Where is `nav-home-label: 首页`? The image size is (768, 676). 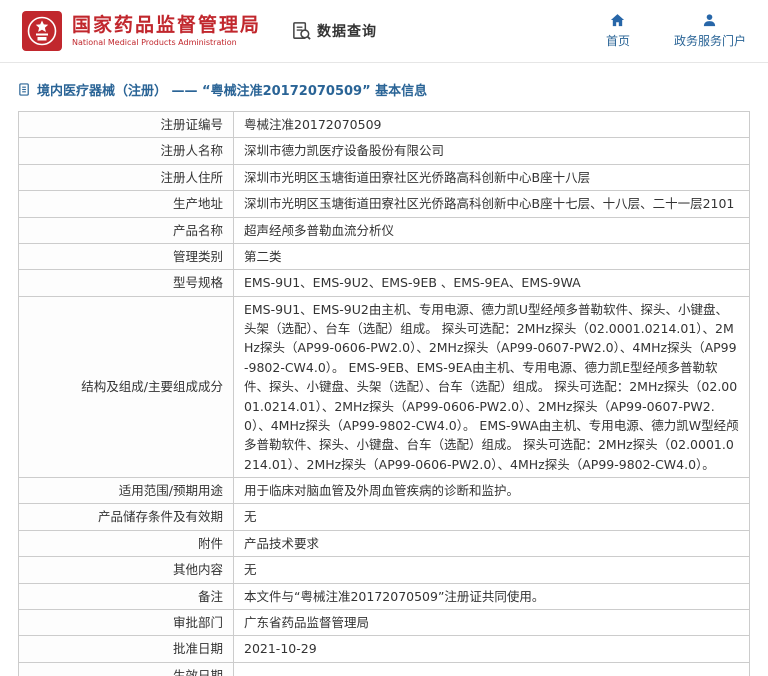 nav-home-label: 首页 is located at coordinates (617, 41).